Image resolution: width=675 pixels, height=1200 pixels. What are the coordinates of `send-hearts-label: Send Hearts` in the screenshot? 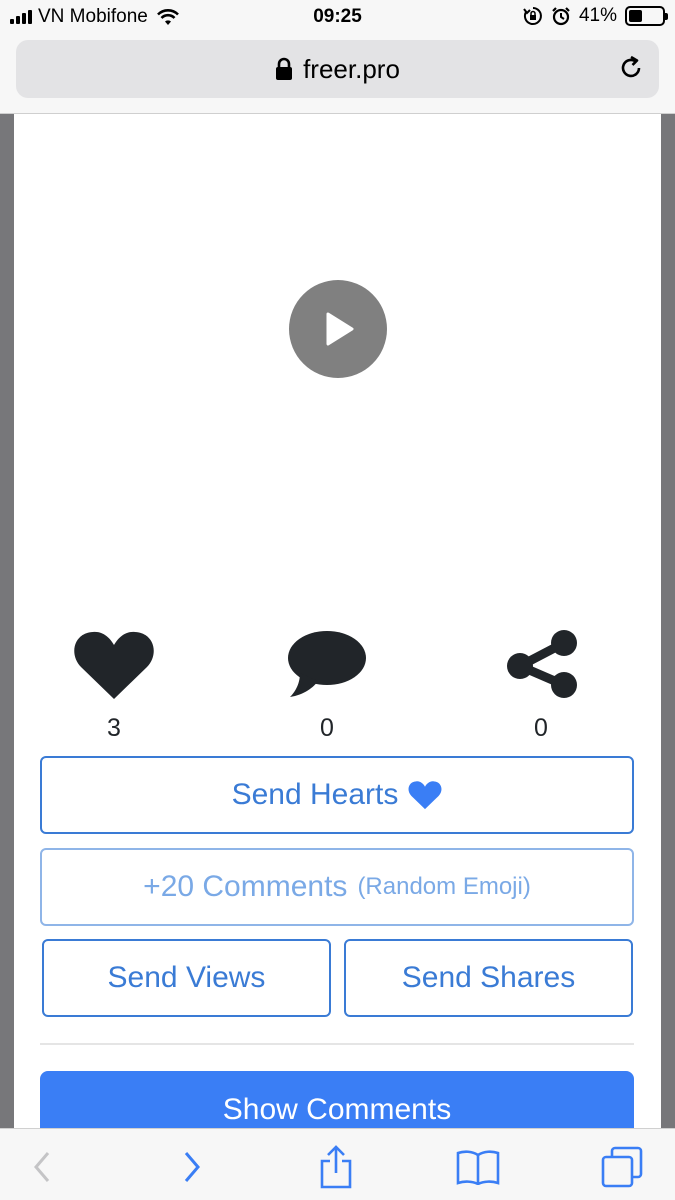 It's located at (315, 794).